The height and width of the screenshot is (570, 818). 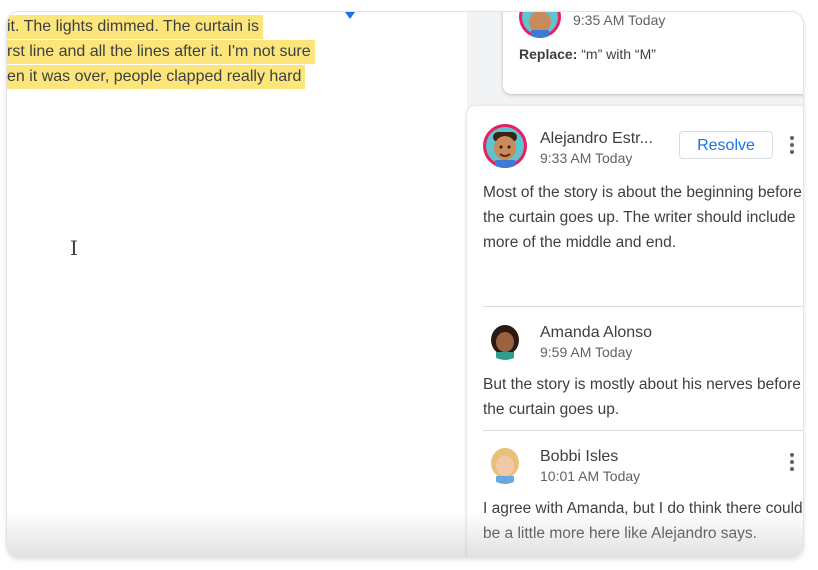 I want to click on suggestion-timestamp: 9:35 AM Today, so click(x=619, y=20).